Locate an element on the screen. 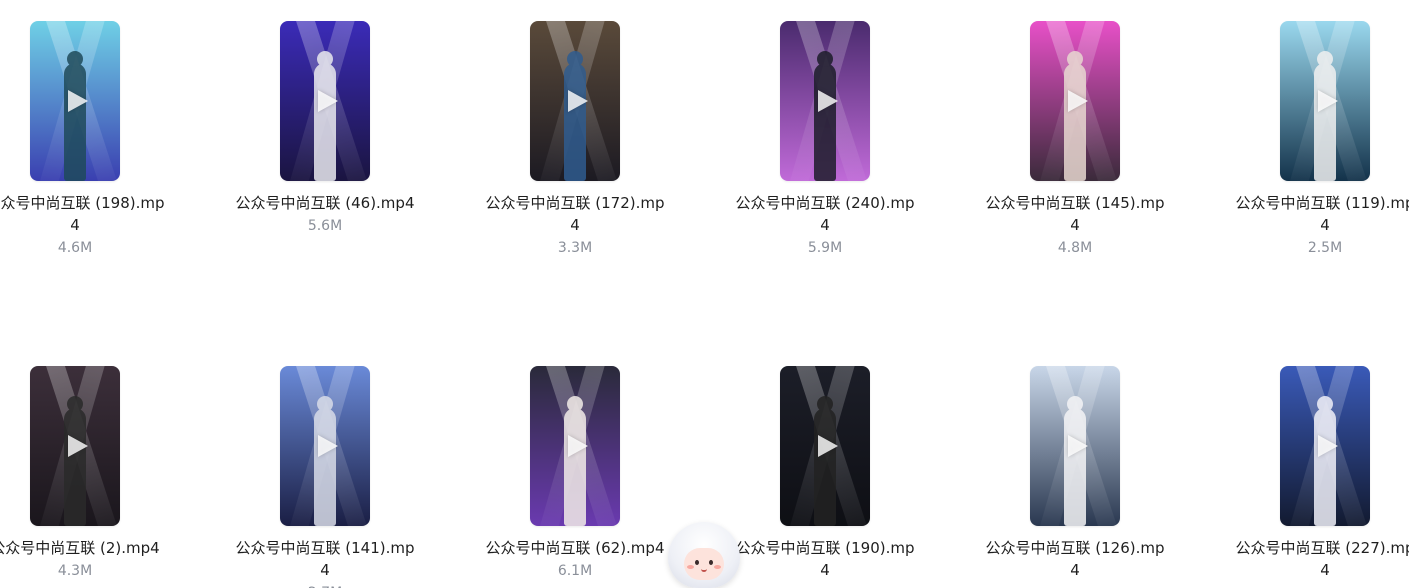 This screenshot has height=588, width=1409. mascot-eye-right is located at coordinates (711, 562).